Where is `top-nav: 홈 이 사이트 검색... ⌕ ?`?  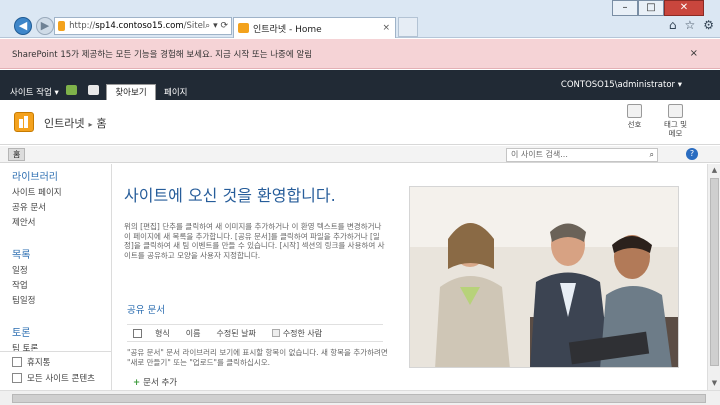 top-nav: 홈 이 사이트 검색... ⌕ ? is located at coordinates (360, 154).